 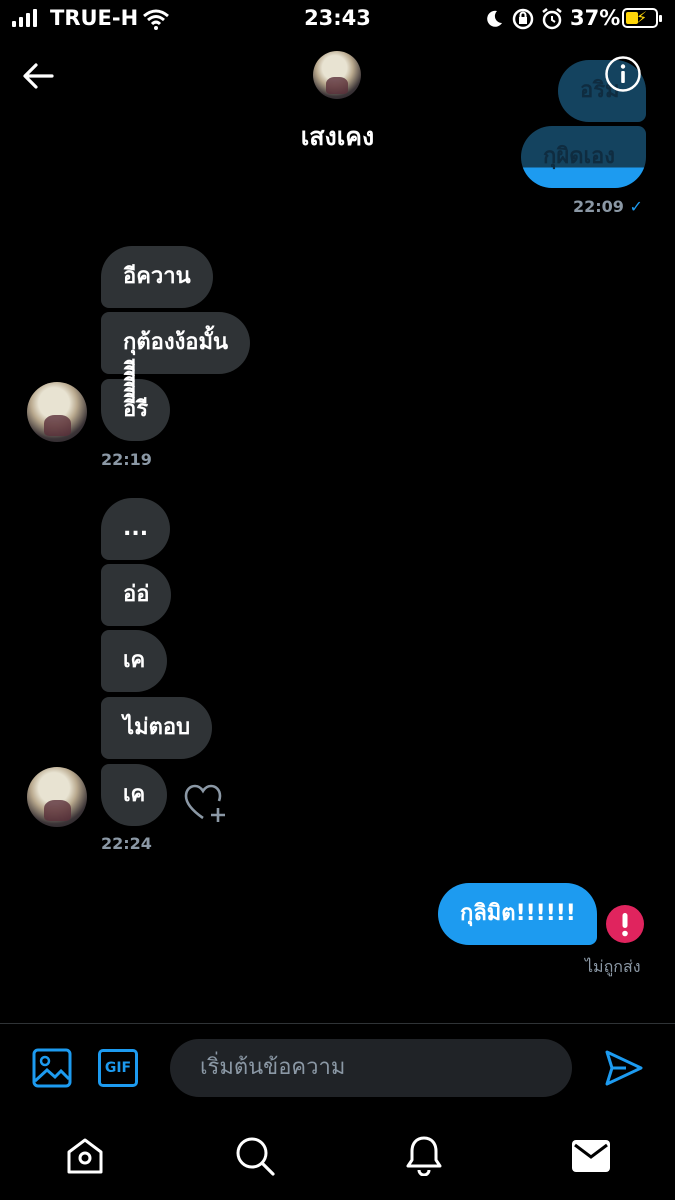 What do you see at coordinates (494, 18) in the screenshot?
I see `moon-icon` at bounding box center [494, 18].